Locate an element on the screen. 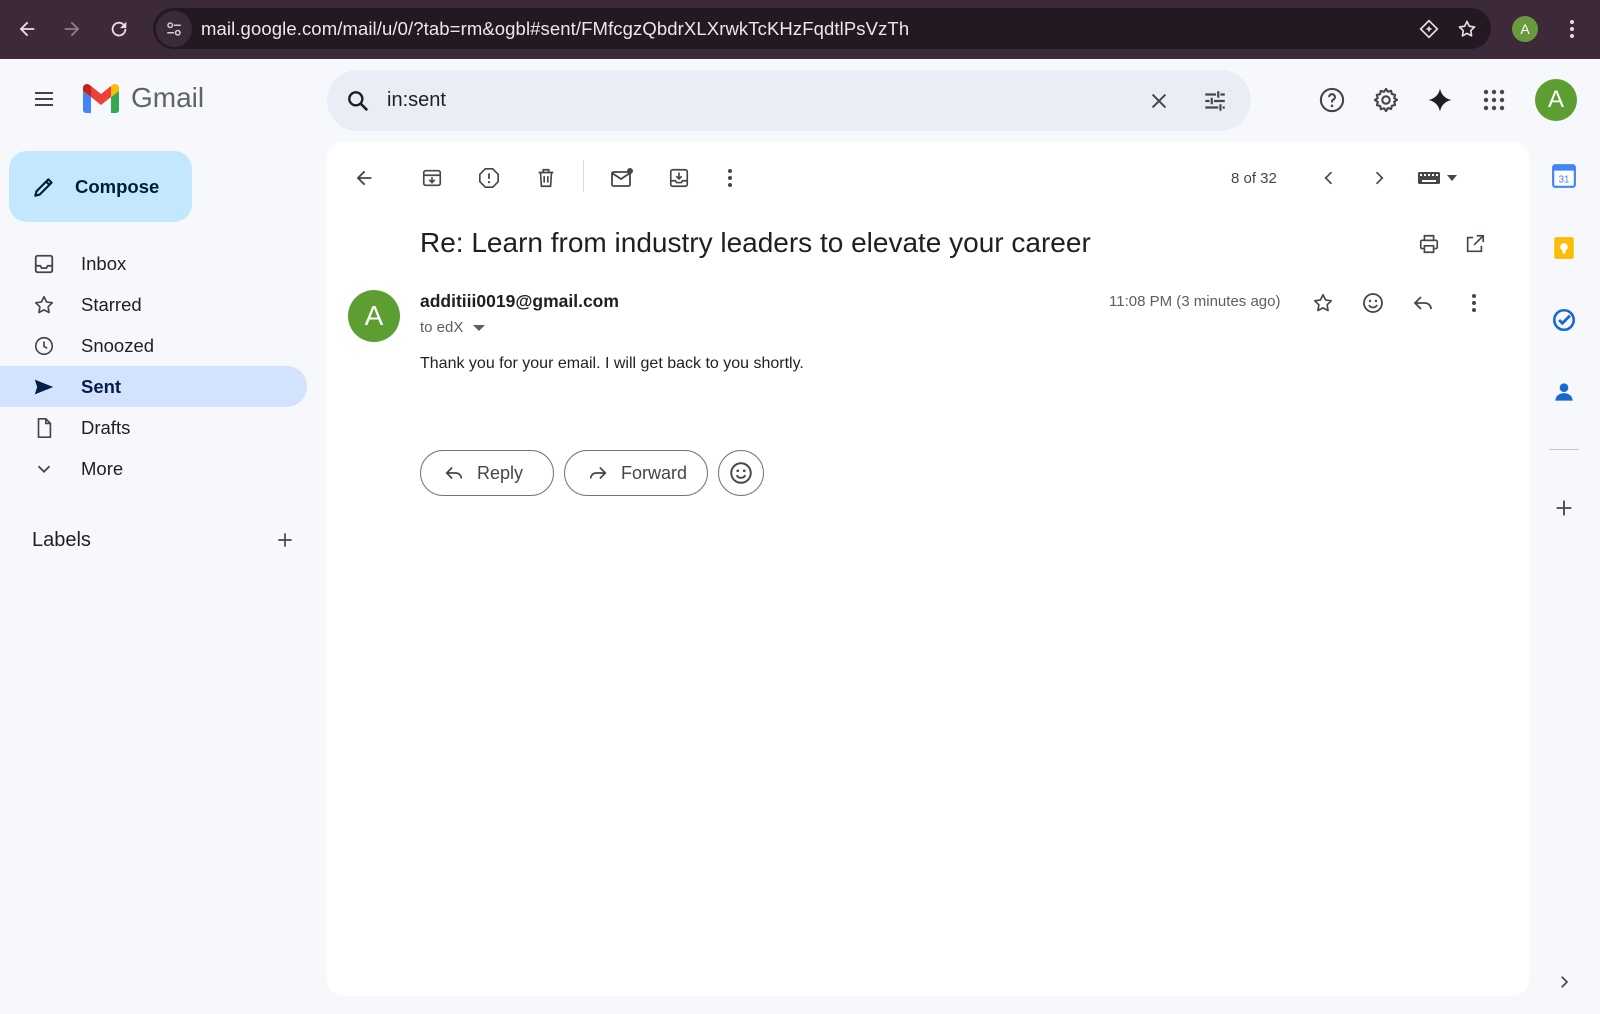  chevron-down-icon is located at coordinates (40, 469).